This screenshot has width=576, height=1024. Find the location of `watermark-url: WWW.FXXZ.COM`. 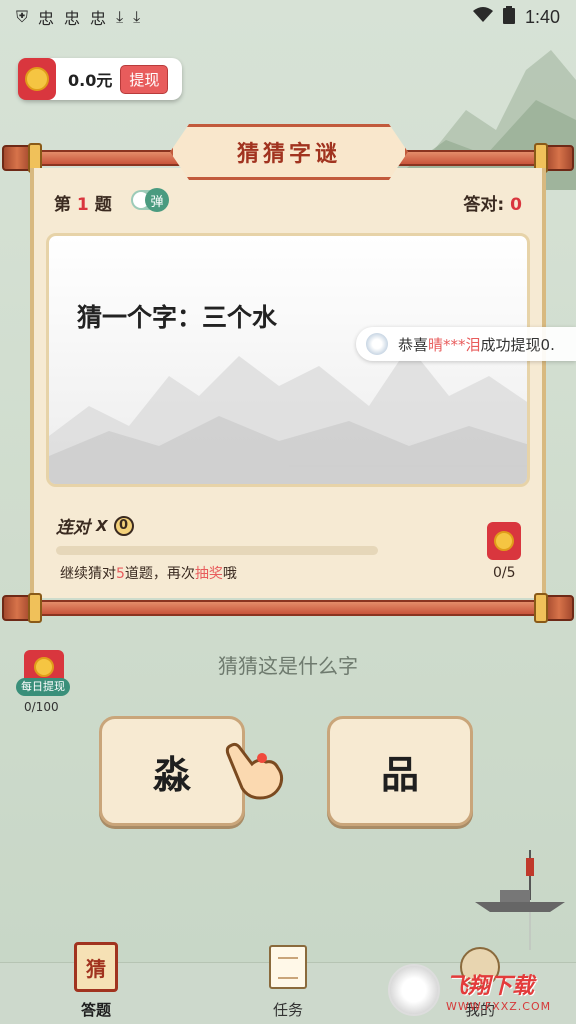

watermark-url: WWW.FXXZ.COM is located at coordinates (499, 1006).